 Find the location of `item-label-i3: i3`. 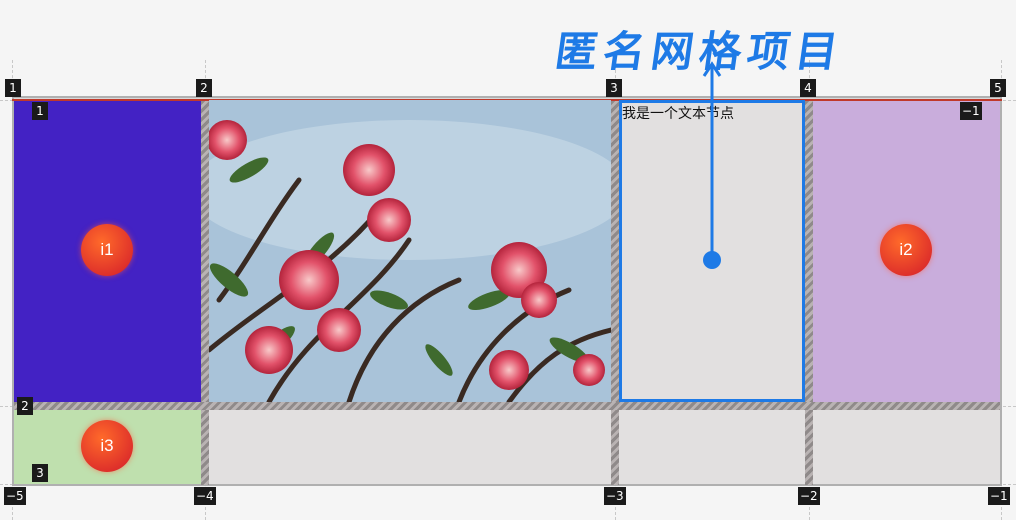

item-label-i3: i3 is located at coordinates (107, 446).